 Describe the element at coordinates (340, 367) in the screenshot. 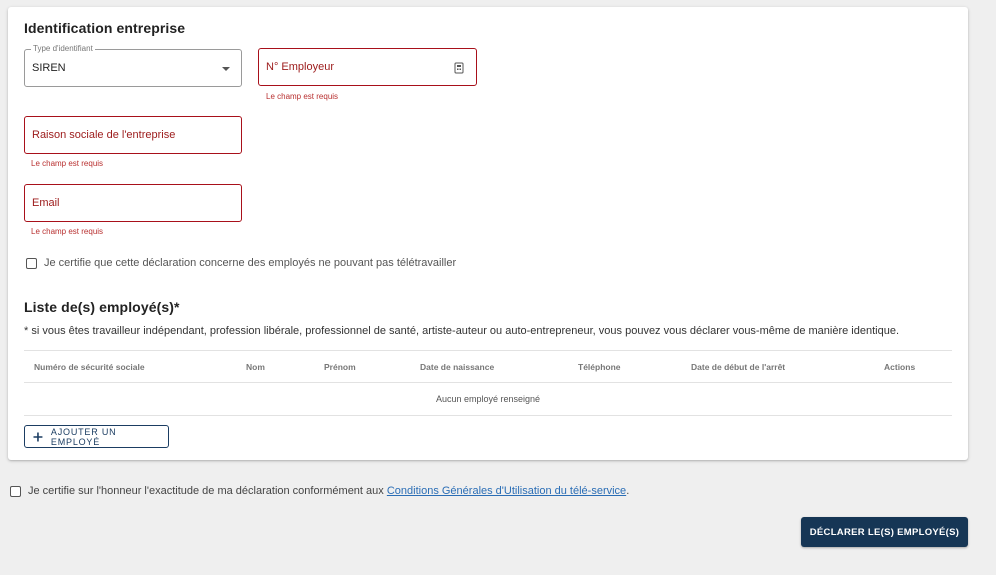

I see `col-first-name: Prénom` at that location.